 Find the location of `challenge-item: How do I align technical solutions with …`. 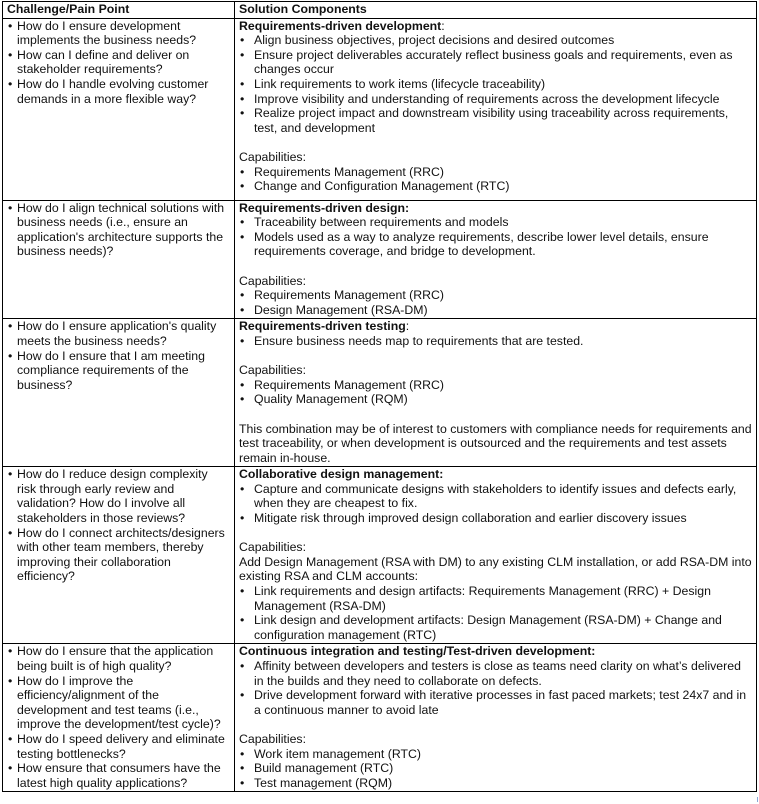

challenge-item: How do I align technical solutions with … is located at coordinates (118, 230).